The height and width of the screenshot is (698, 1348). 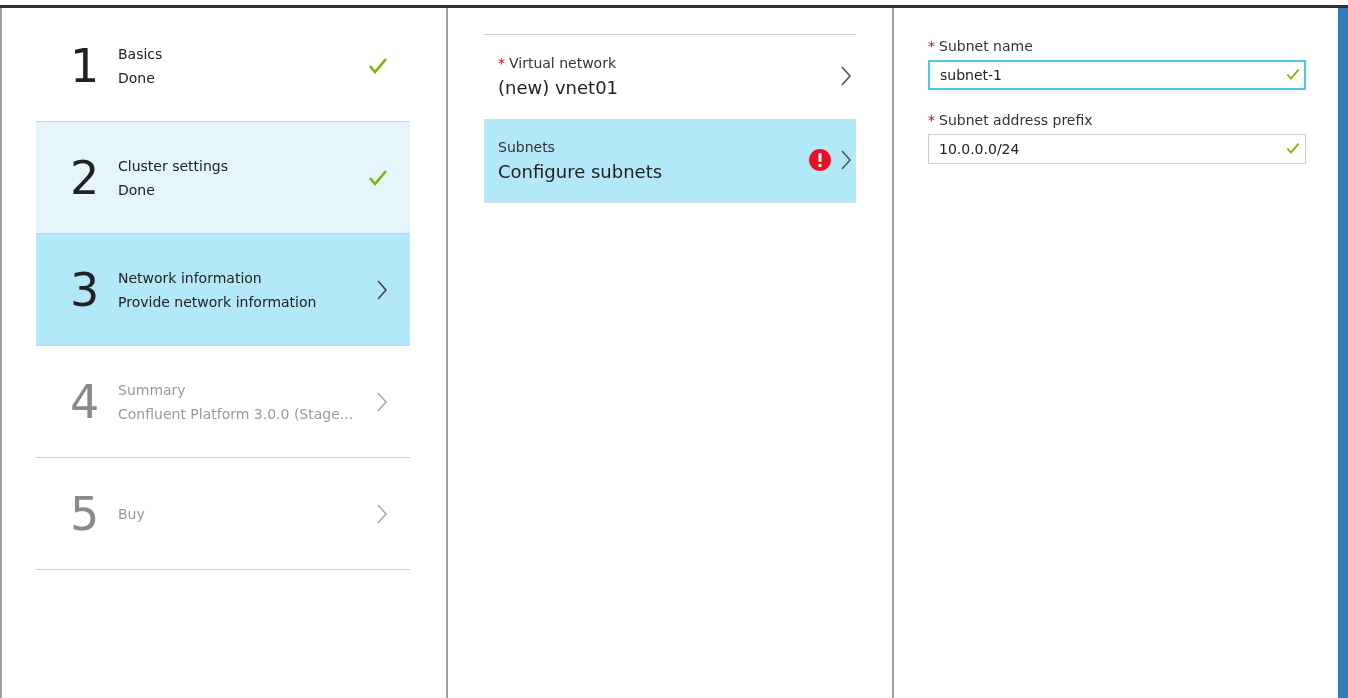 What do you see at coordinates (559, 87) in the screenshot?
I see `setting-value: (new) vnet01` at bounding box center [559, 87].